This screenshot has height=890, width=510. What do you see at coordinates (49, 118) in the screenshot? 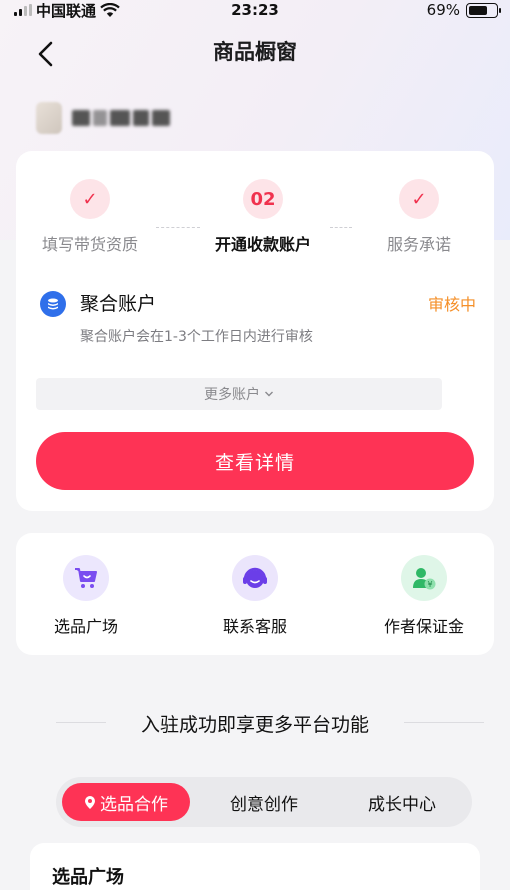
I see `avatar` at bounding box center [49, 118].